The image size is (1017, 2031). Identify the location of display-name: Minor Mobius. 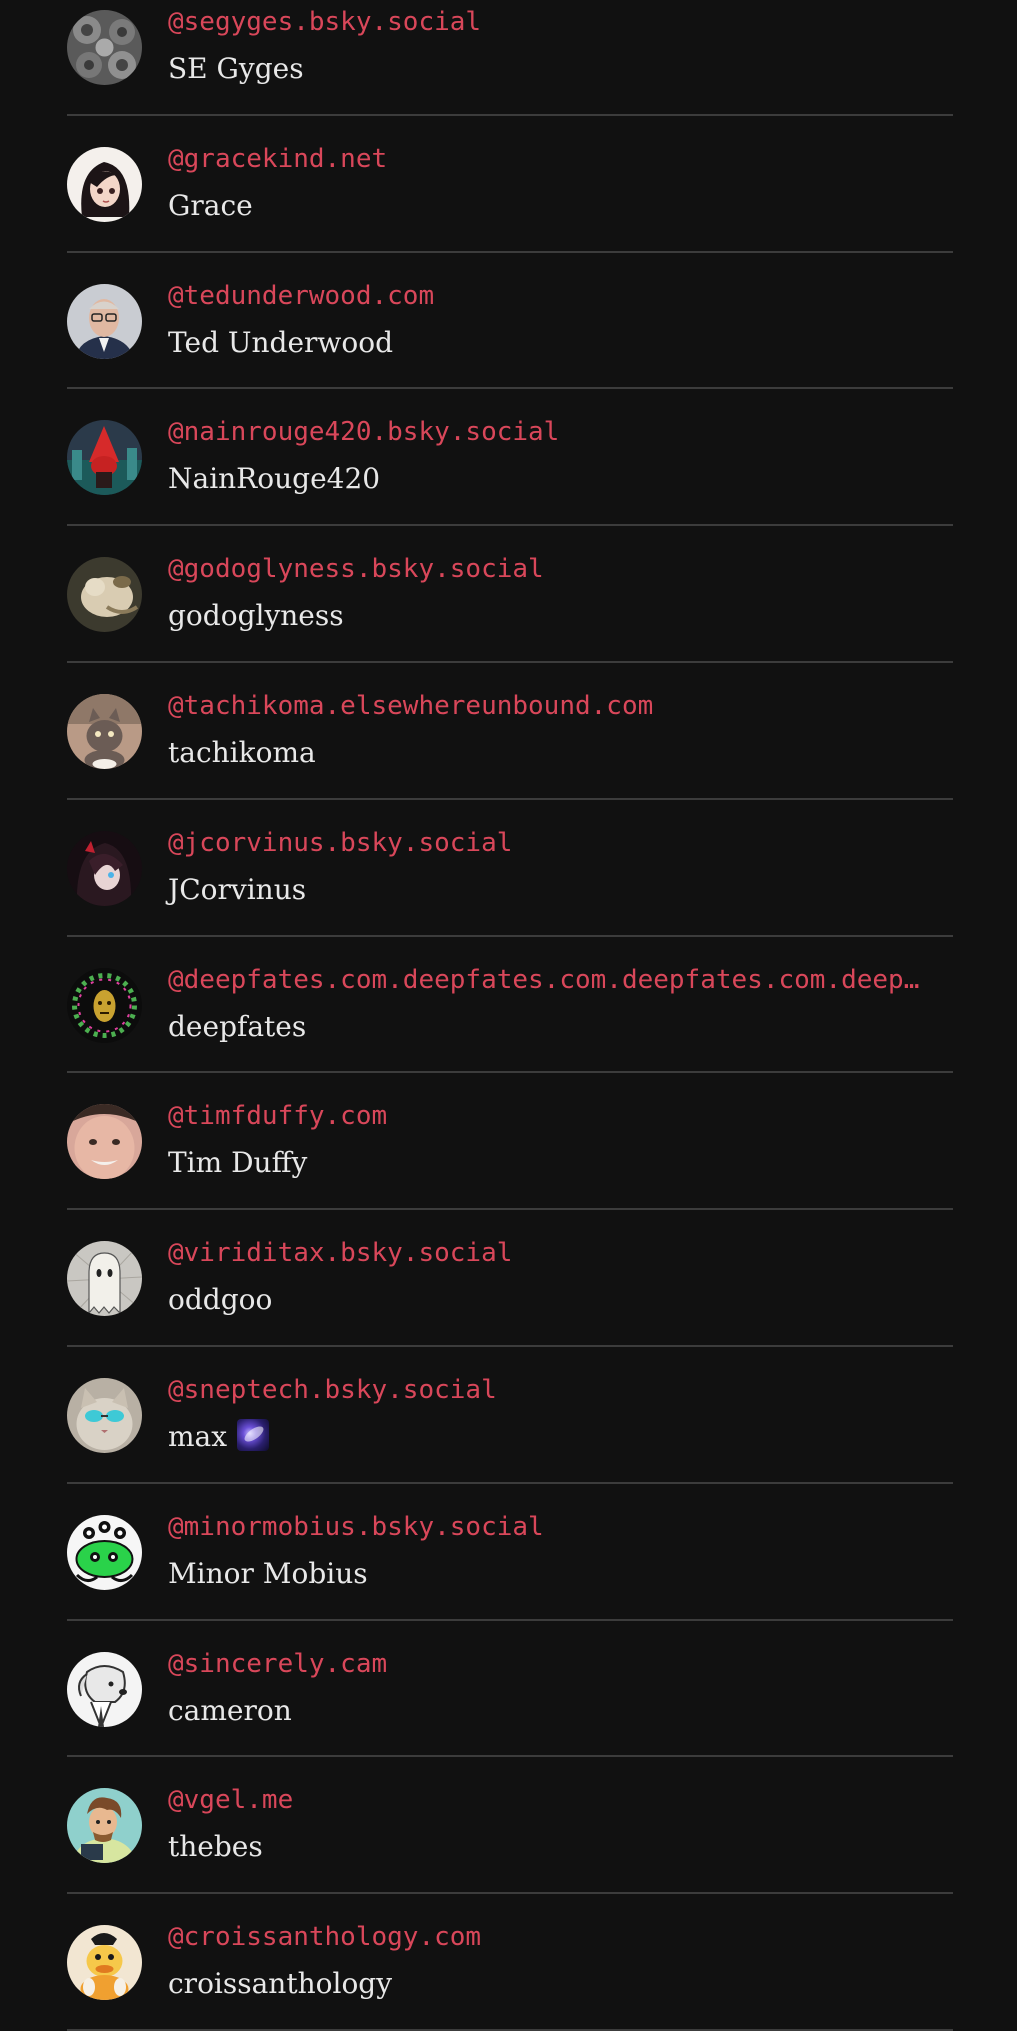
(268, 1573).